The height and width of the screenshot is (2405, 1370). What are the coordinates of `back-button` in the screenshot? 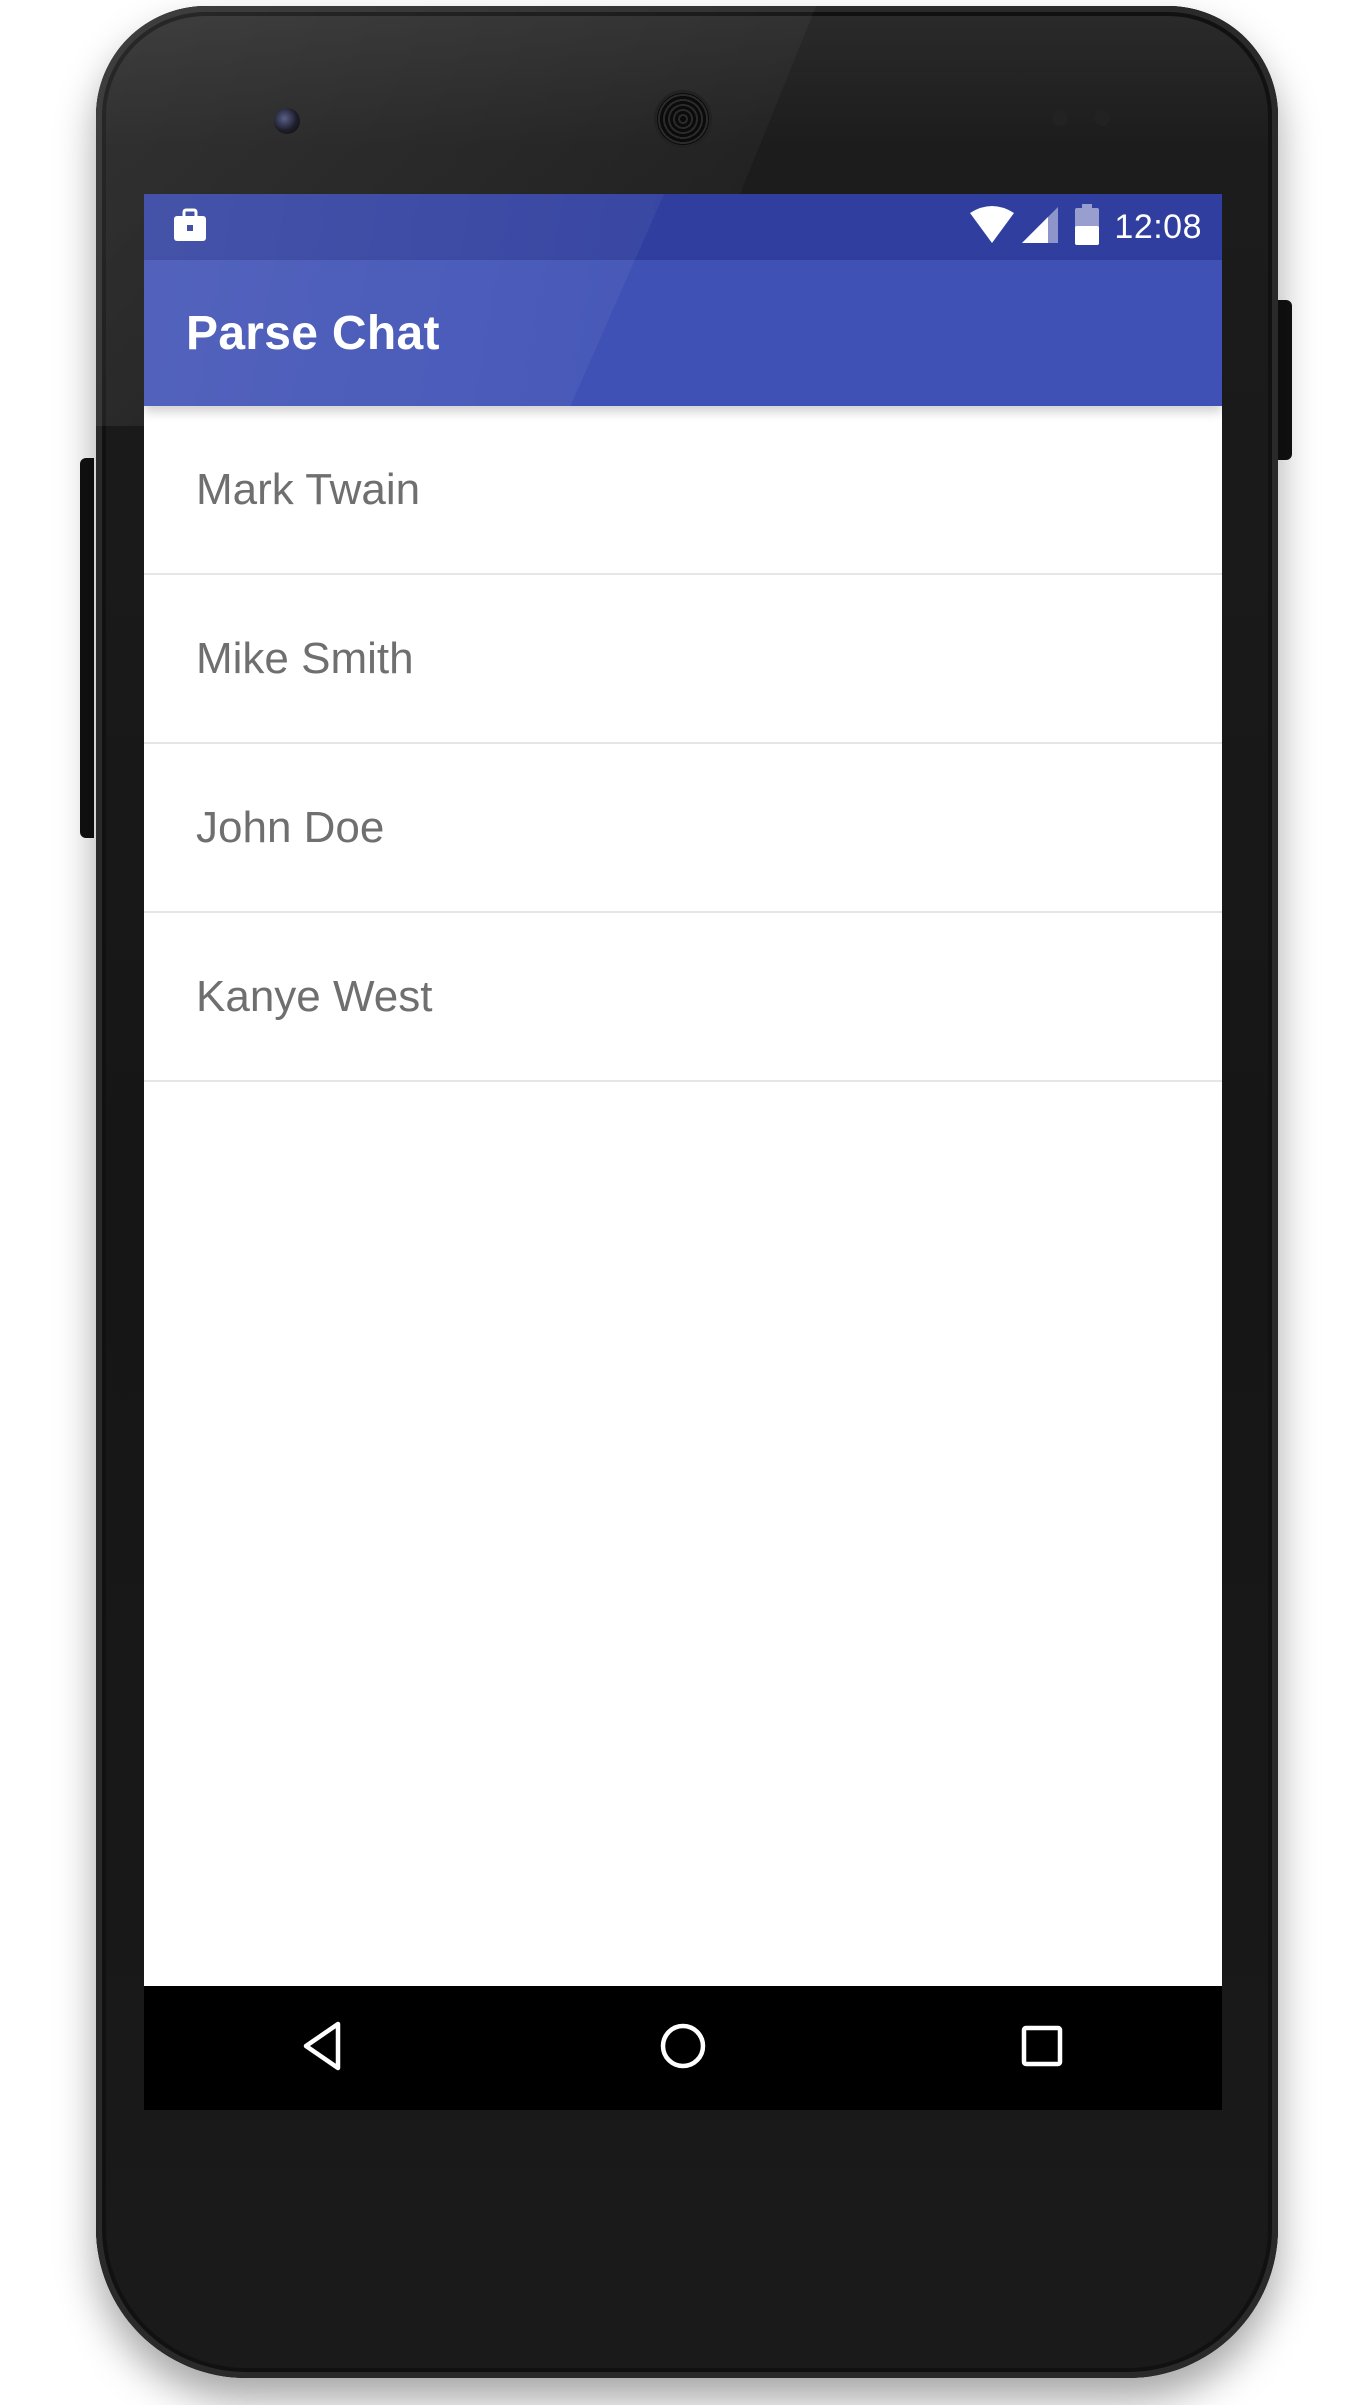 It's located at (324, 2048).